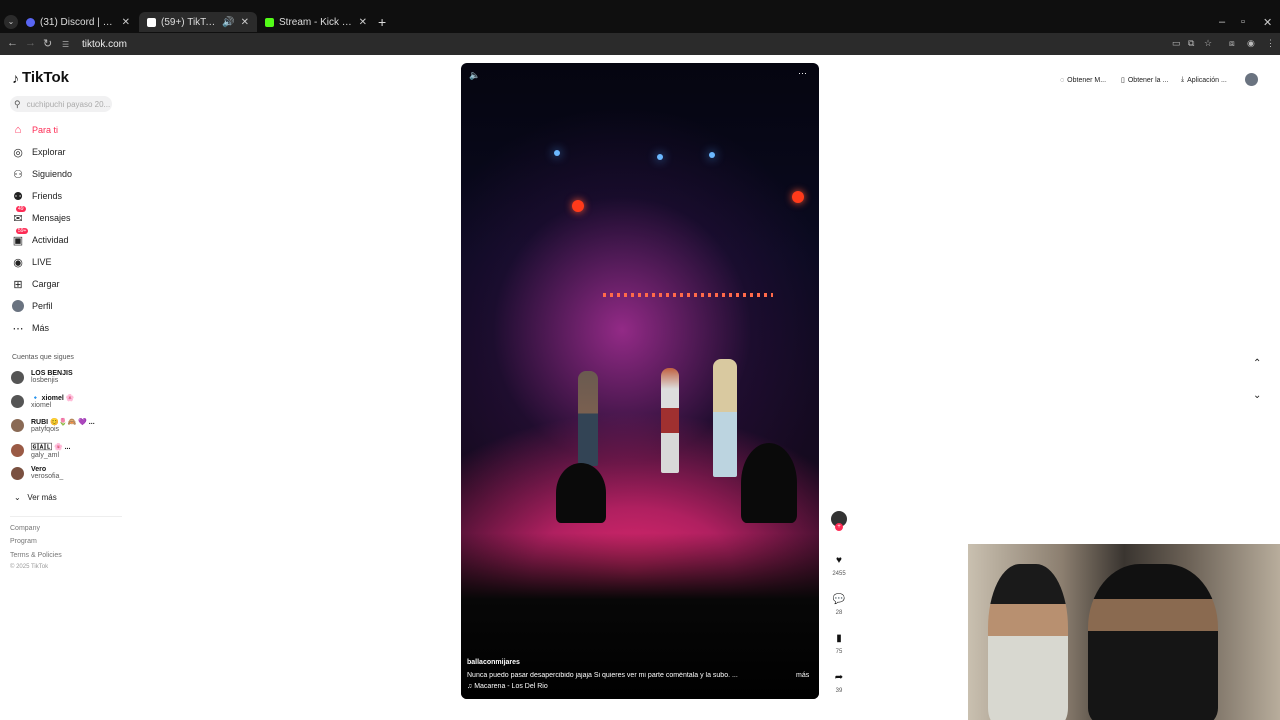 Image resolution: width=1280 pixels, height=720 pixels. I want to click on nav-item-actividad: ▣ 59+ Actividad, so click(40, 238).